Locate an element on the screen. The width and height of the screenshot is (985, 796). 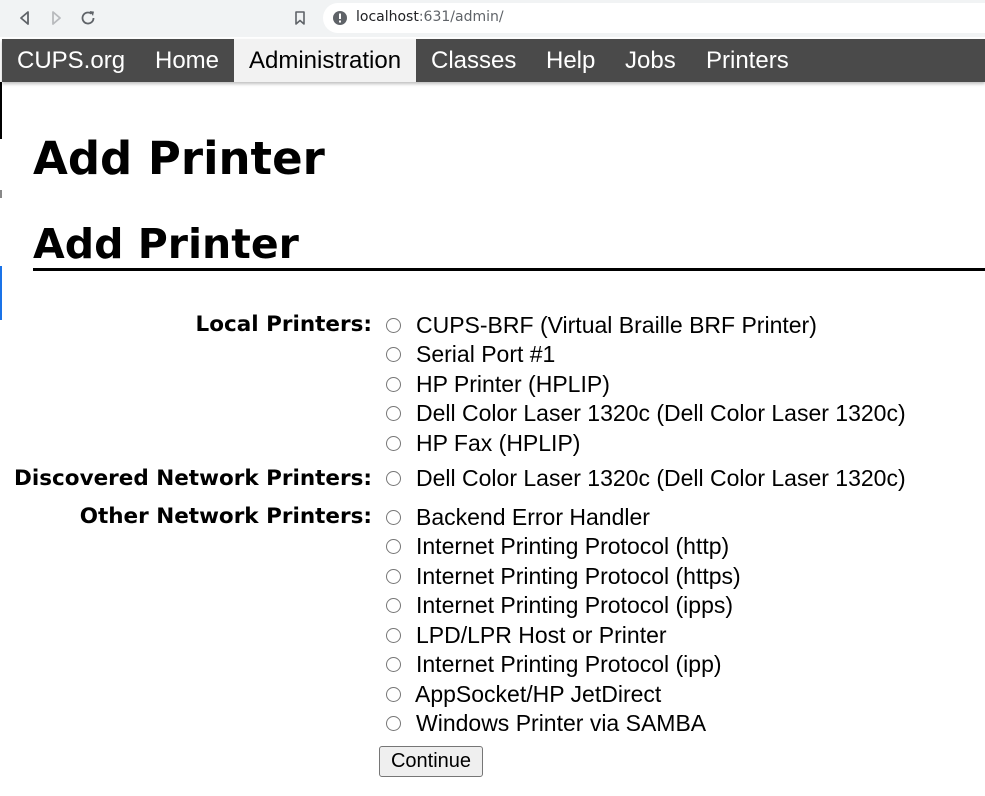
printer-option-label: AppSocket/HP JetDirect is located at coordinates (538, 694).